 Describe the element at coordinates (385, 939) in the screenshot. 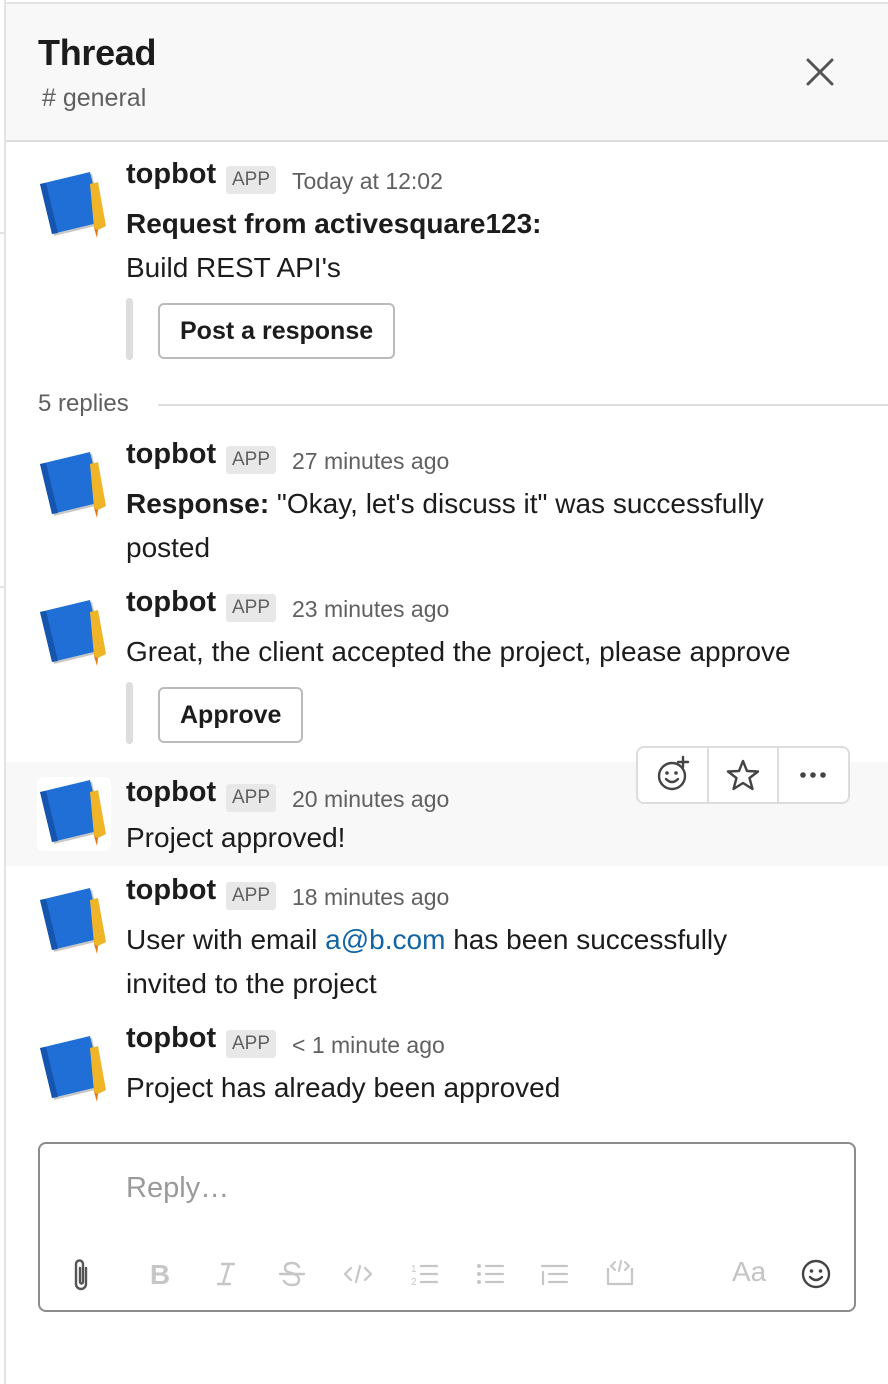

I see `email-link: a@b.com` at that location.